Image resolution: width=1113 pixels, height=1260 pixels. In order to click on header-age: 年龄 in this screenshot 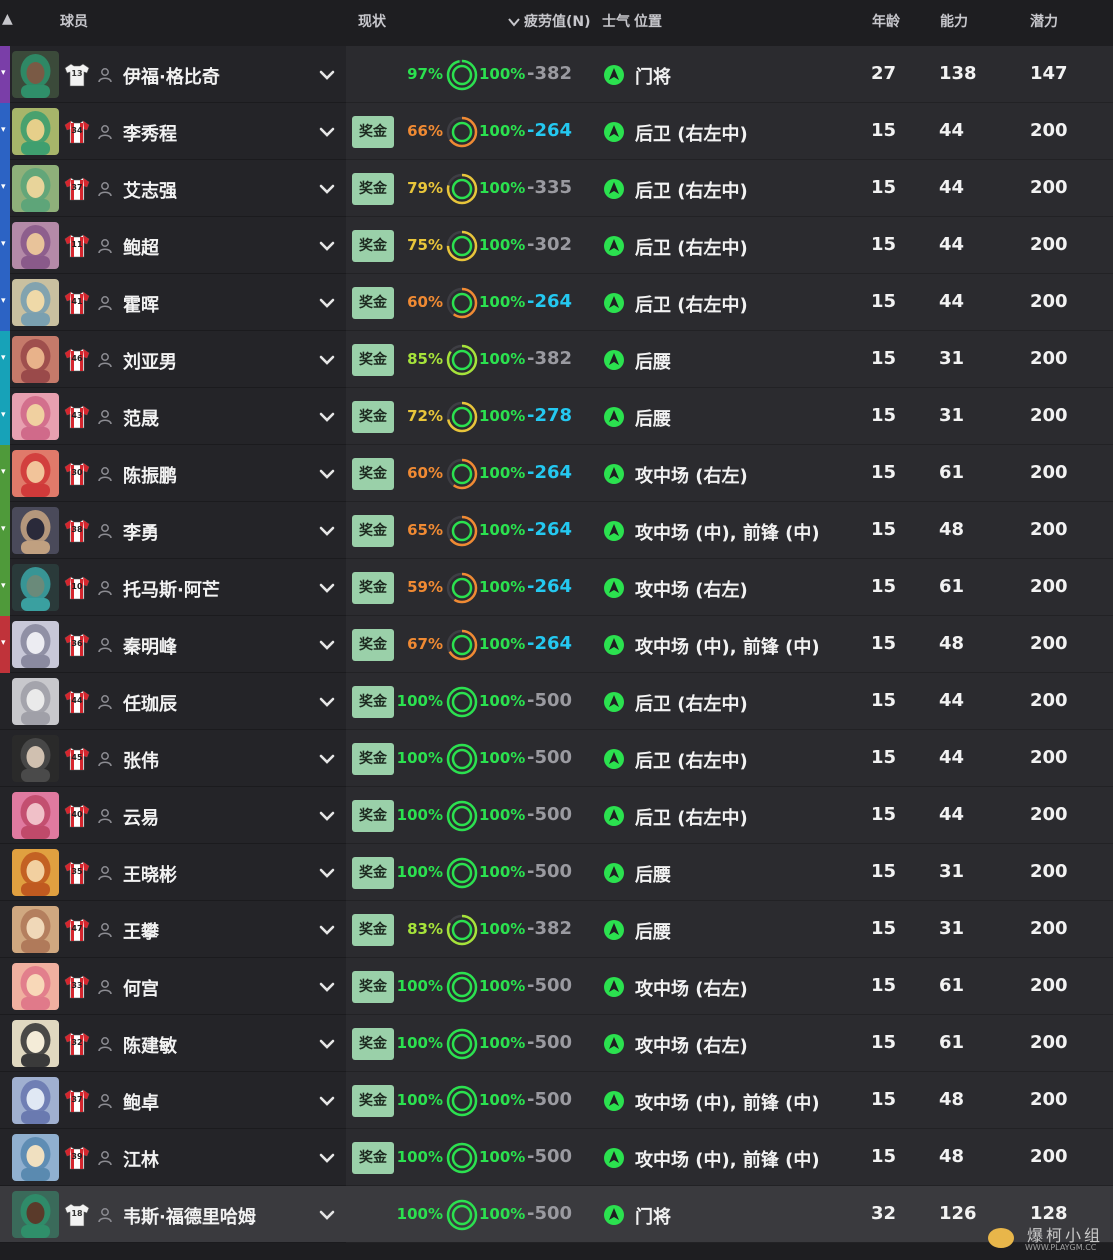, I will do `click(886, 21)`.